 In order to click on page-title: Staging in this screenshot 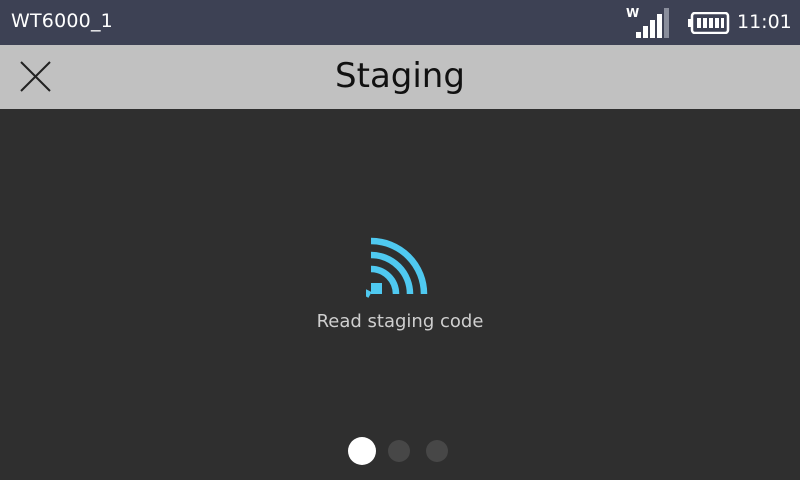, I will do `click(400, 76)`.